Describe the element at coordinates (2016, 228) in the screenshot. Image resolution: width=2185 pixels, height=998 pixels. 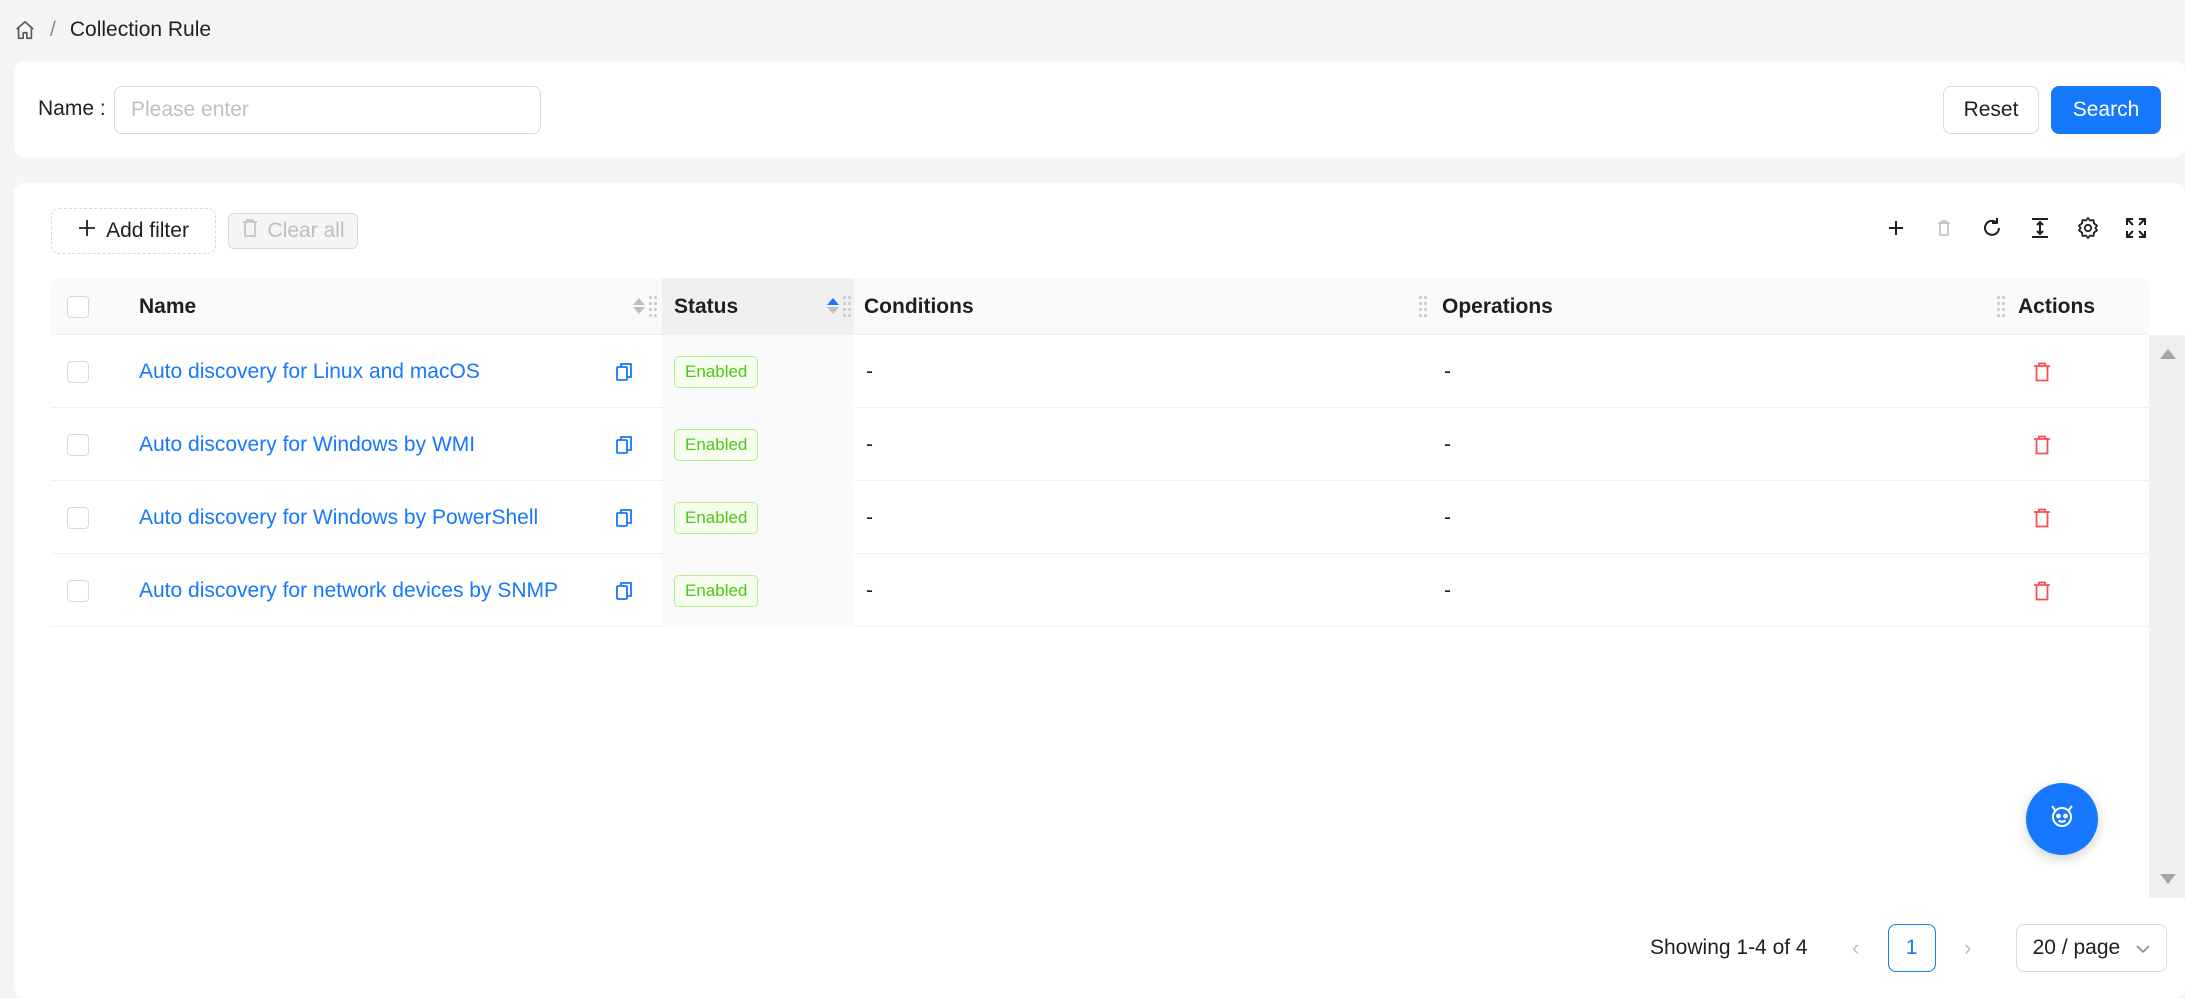
I see `table-toolbar` at that location.